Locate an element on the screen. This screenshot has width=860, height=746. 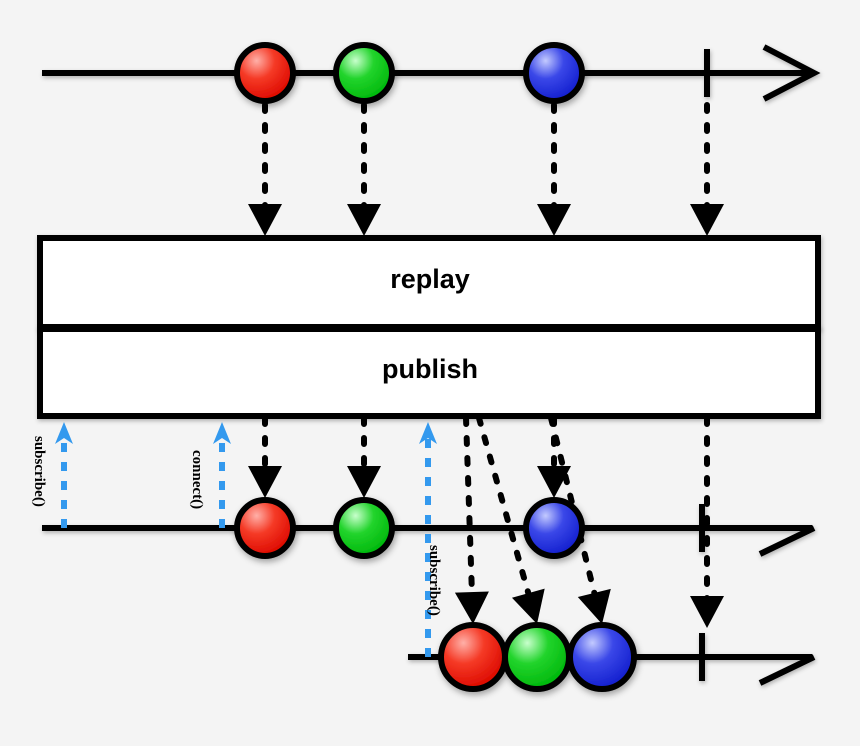
emission-arrow-to-second-subscriber is located at coordinates (471, 519).